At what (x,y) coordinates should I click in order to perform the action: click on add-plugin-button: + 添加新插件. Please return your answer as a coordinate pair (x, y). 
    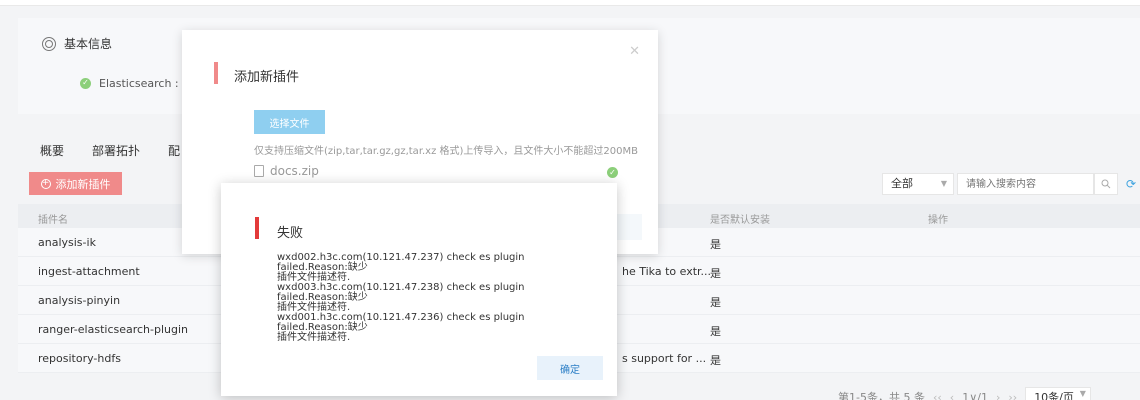
    Looking at the image, I should click on (75, 183).